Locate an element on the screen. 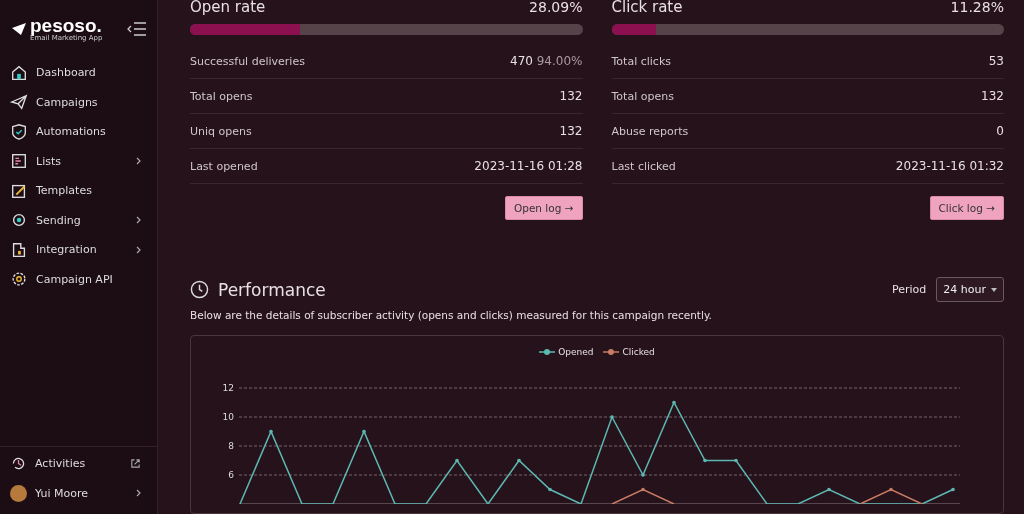  stat-label: Successful deliveries is located at coordinates (247, 61).